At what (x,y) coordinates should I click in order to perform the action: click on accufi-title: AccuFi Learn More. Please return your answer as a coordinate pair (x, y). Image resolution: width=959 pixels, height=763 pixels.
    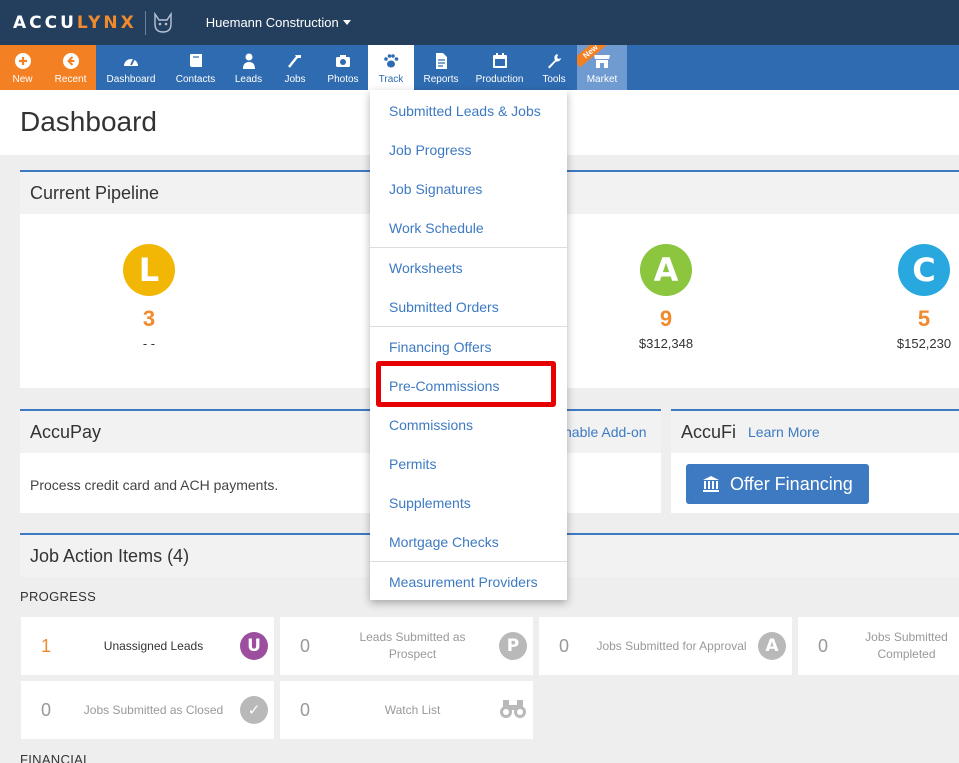
    Looking at the image, I should click on (815, 432).